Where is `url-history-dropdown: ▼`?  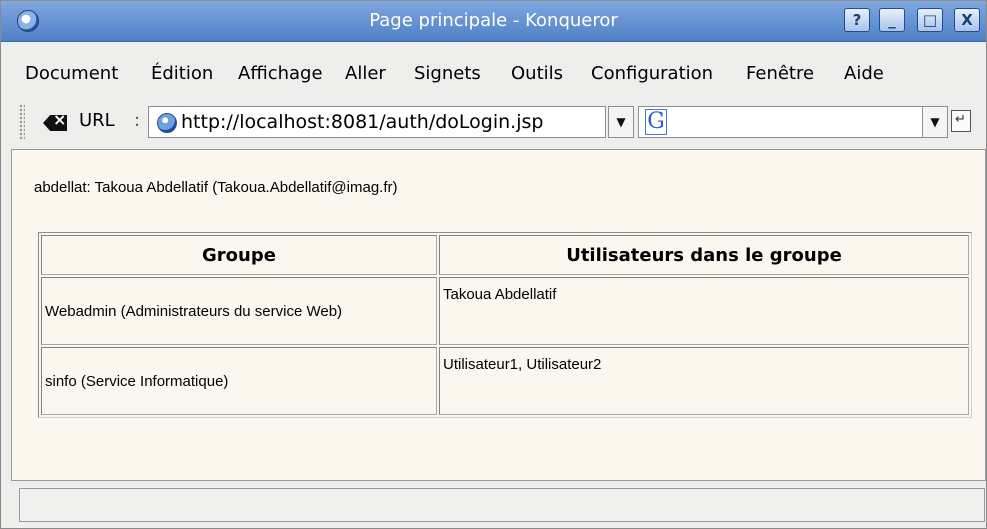 url-history-dropdown: ▼ is located at coordinates (621, 122).